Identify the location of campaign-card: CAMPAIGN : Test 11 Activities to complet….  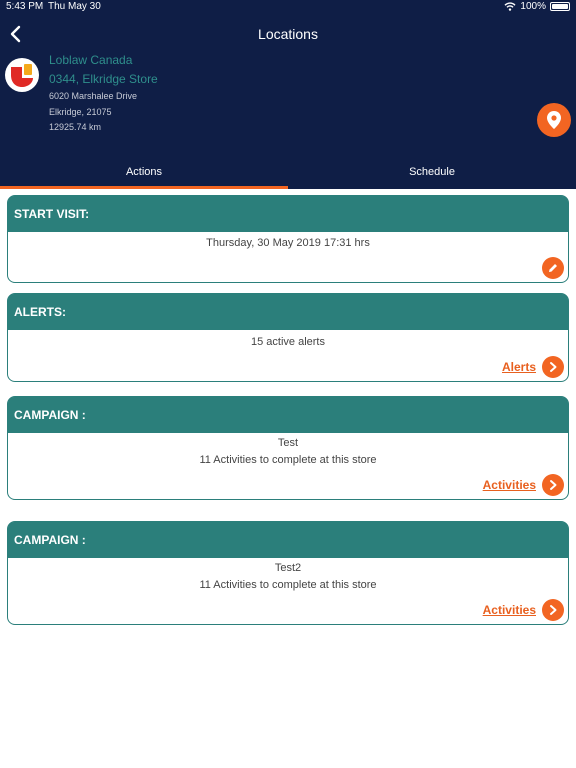
(288, 448).